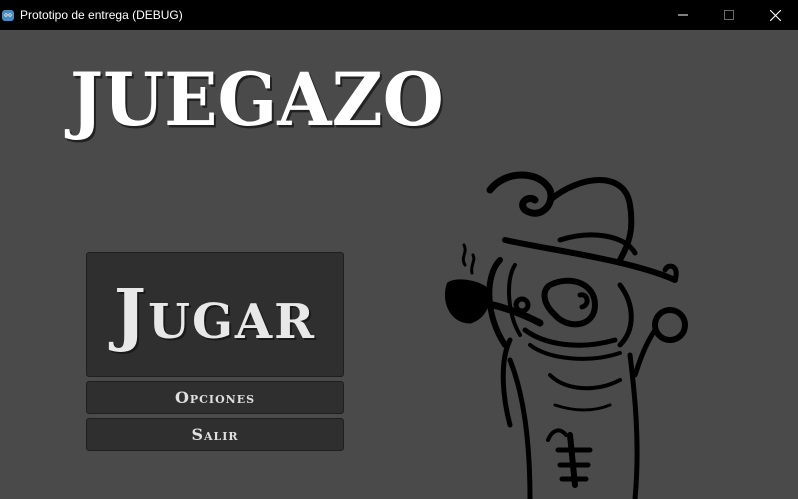 The width and height of the screenshot is (798, 499). I want to click on window-title: Prototipo de entrega (DEBUG), so click(101, 15).